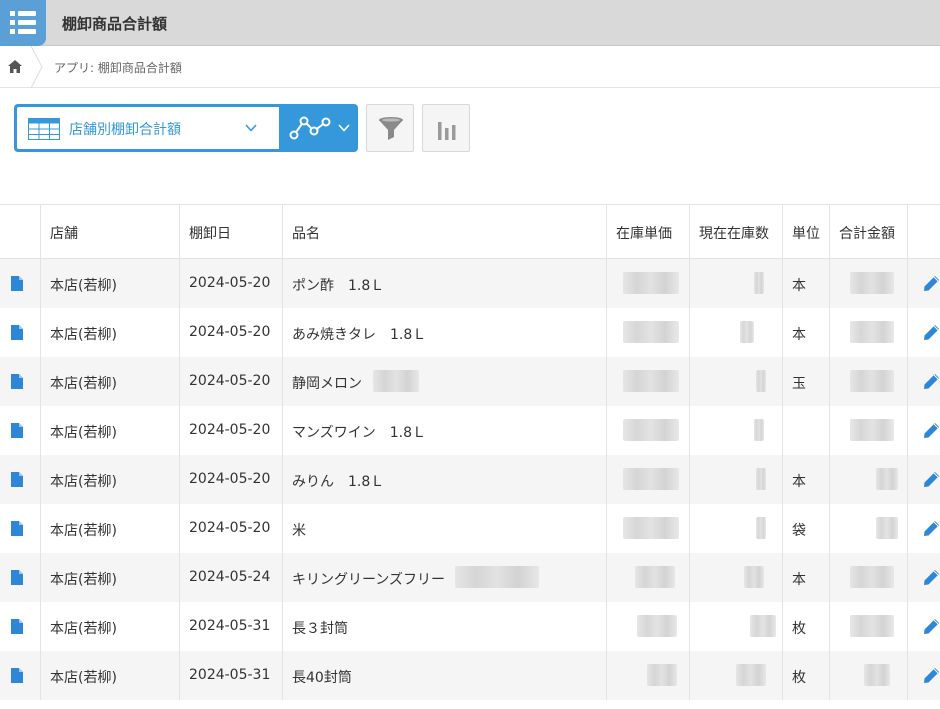 The height and width of the screenshot is (709, 940). What do you see at coordinates (799, 384) in the screenshot?
I see `unit-value: 玉` at bounding box center [799, 384].